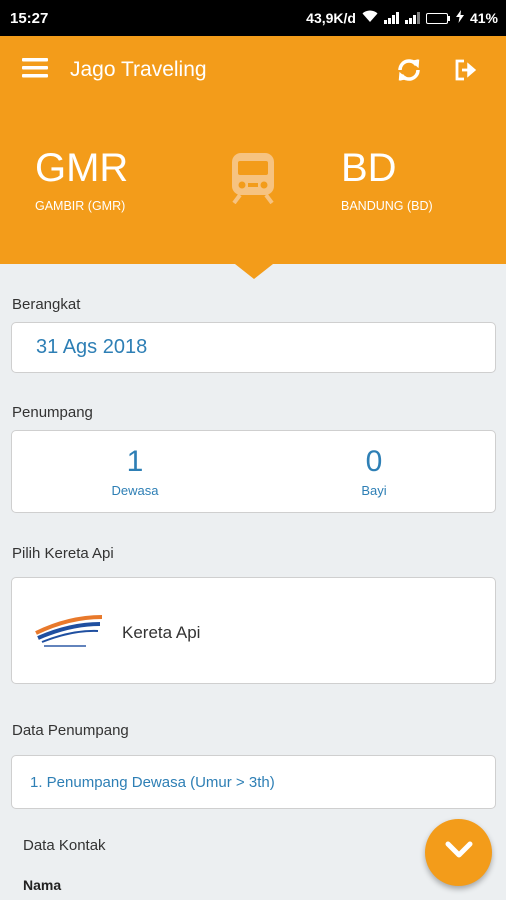  What do you see at coordinates (42, 885) in the screenshot?
I see `name-label: Nama` at bounding box center [42, 885].